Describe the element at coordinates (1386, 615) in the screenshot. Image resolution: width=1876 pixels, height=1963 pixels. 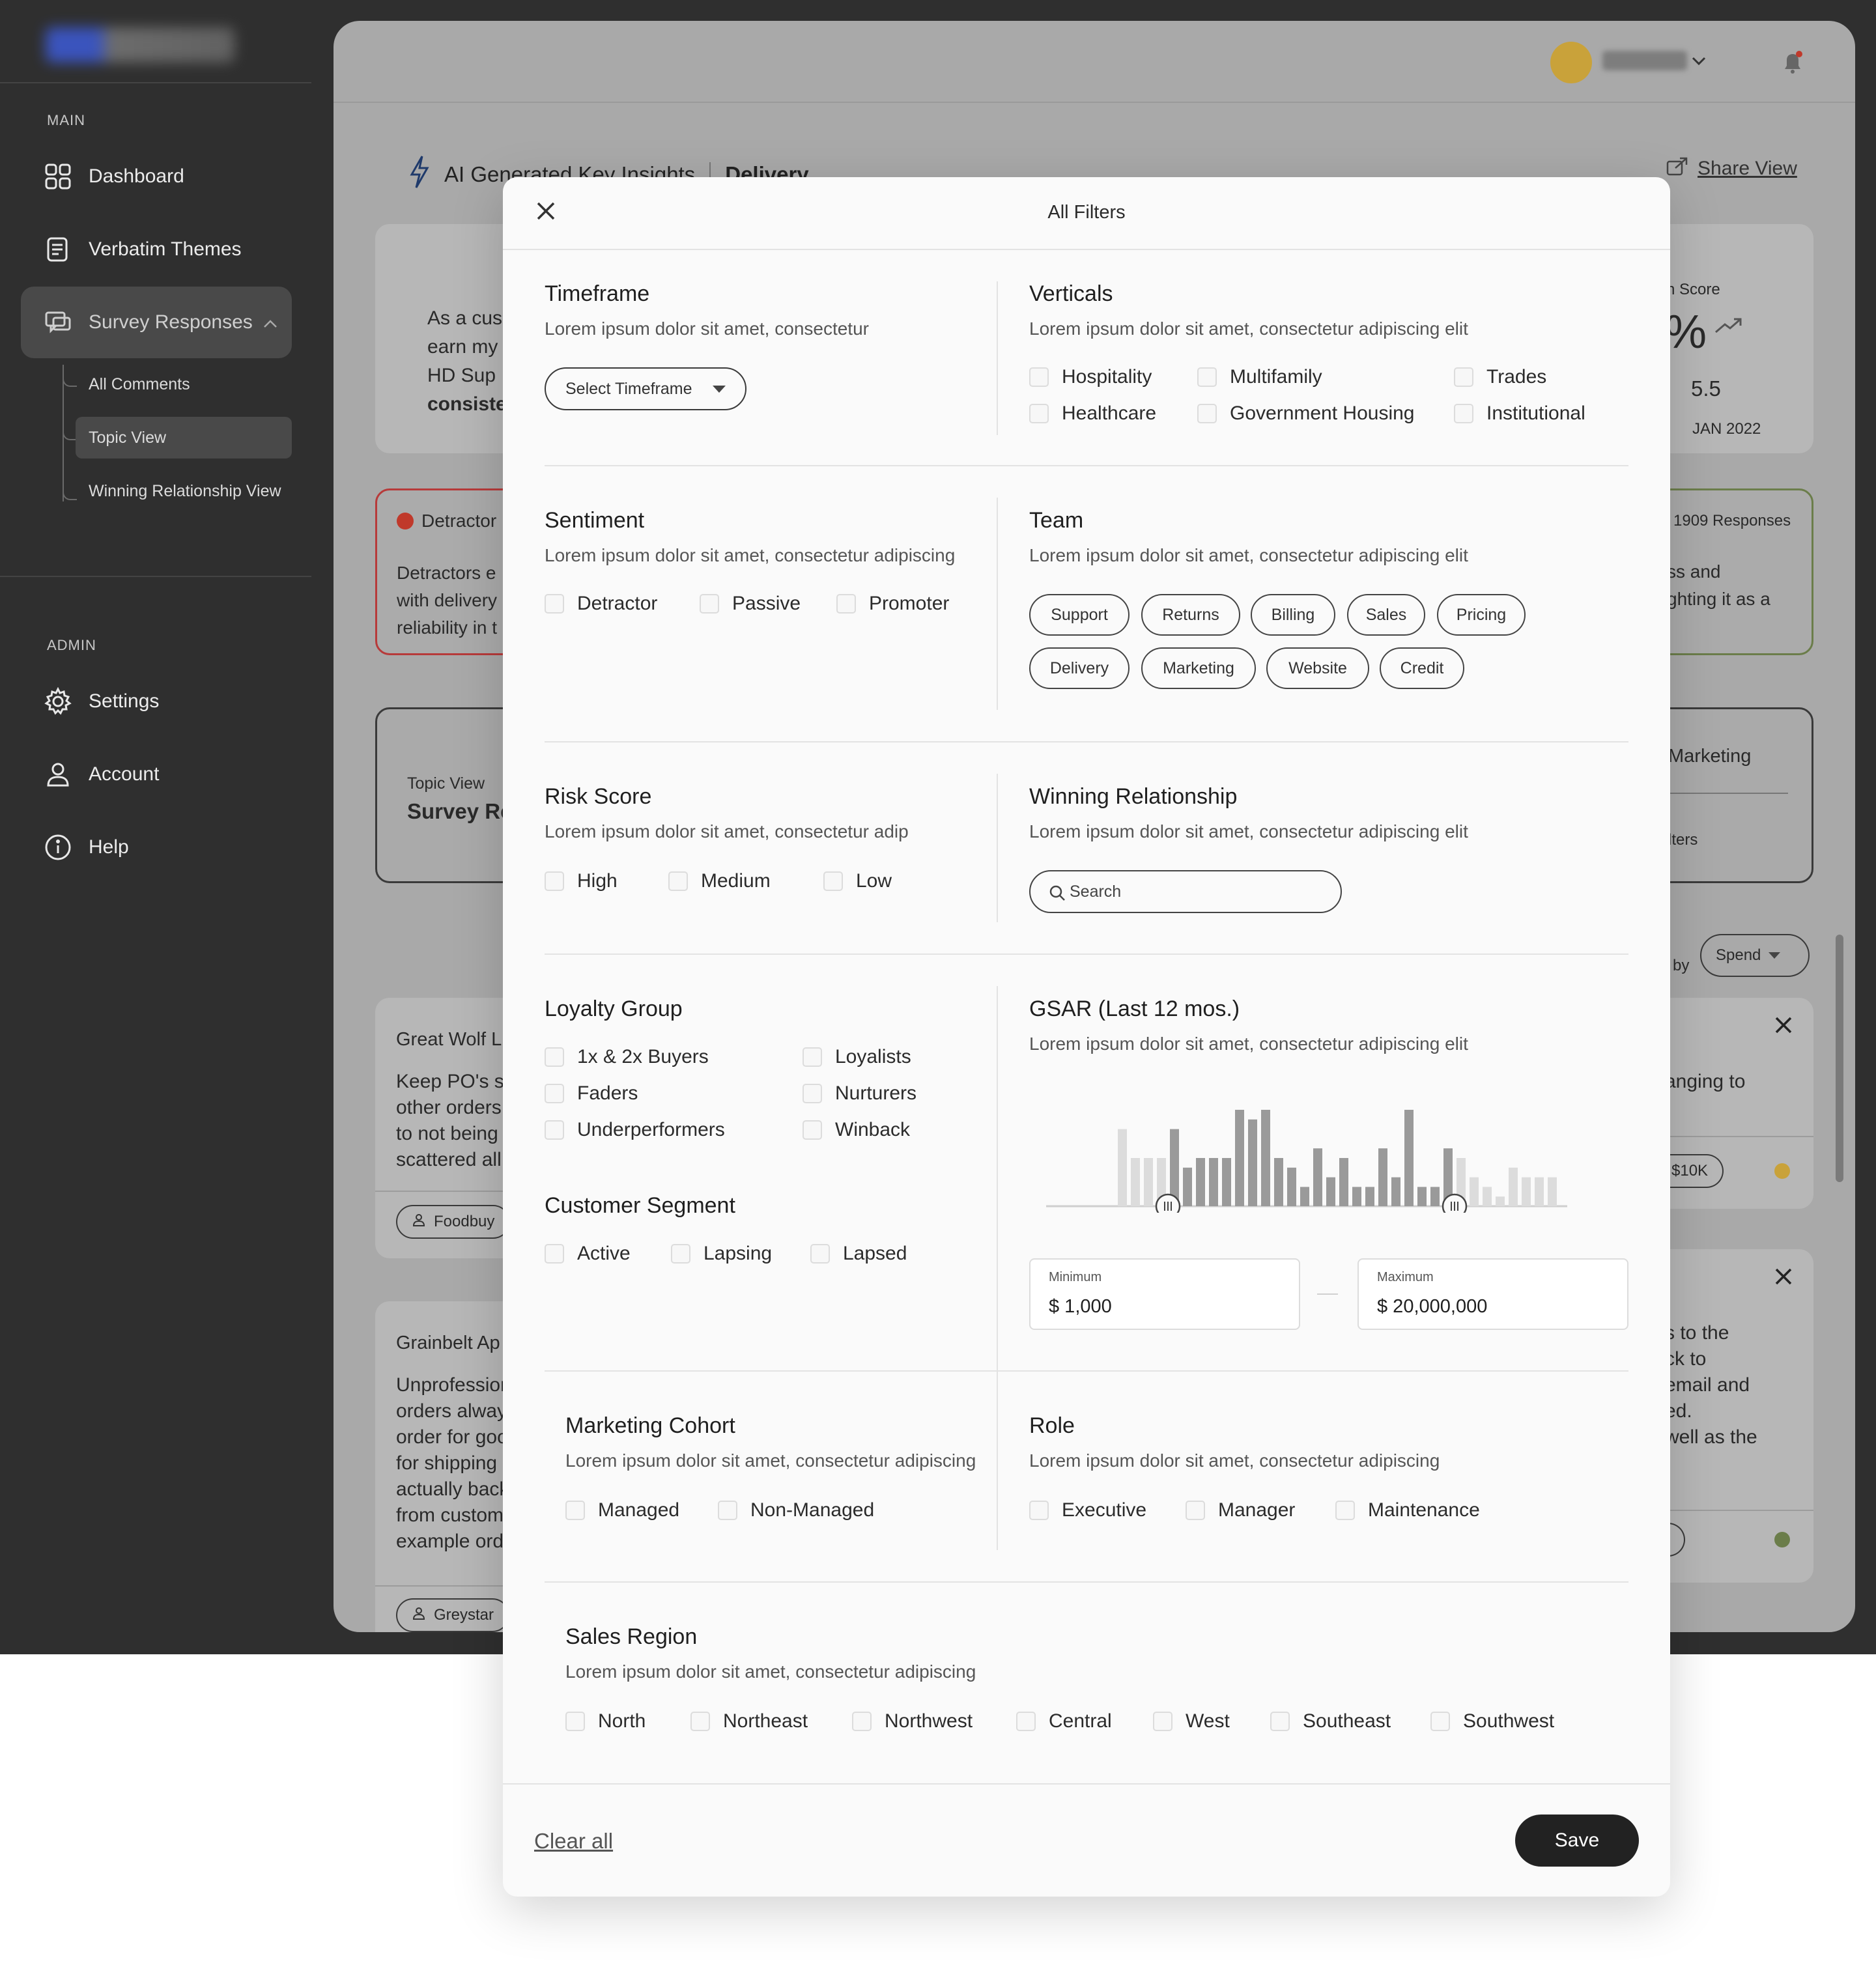
I see `team-tag-sales: Sales` at that location.